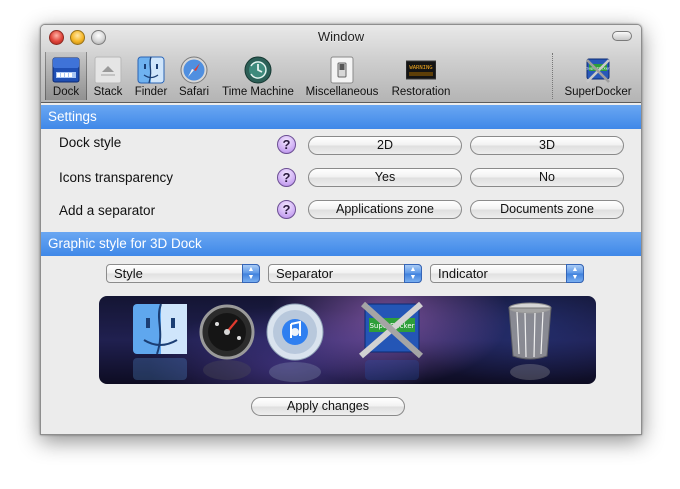 The image size is (680, 489). Describe the element at coordinates (547, 209) in the screenshot. I see `documents-zone-button: Documents zone` at that location.